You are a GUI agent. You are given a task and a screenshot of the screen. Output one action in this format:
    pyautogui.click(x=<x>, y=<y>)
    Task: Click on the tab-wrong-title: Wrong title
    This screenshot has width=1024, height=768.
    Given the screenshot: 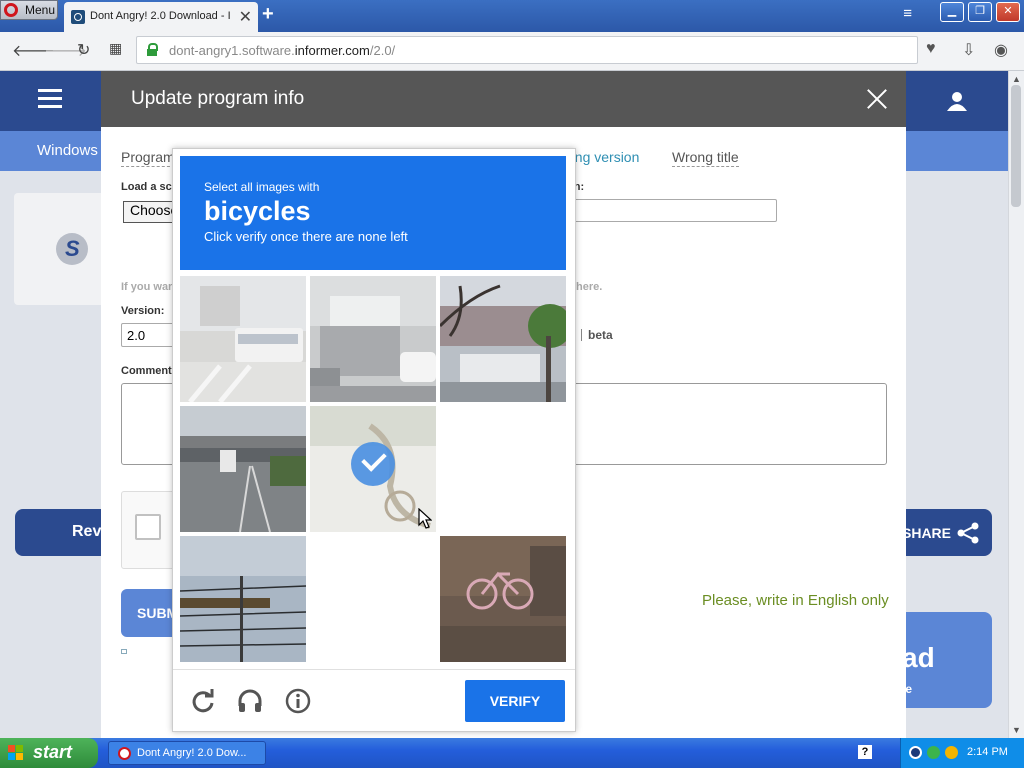 What is the action you would take?
    pyautogui.click(x=705, y=158)
    